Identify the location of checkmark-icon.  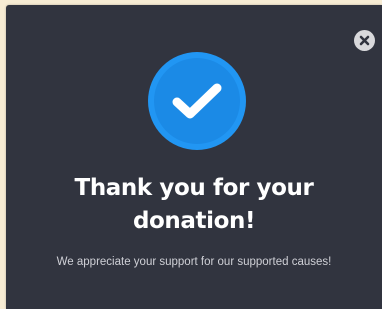
(197, 101).